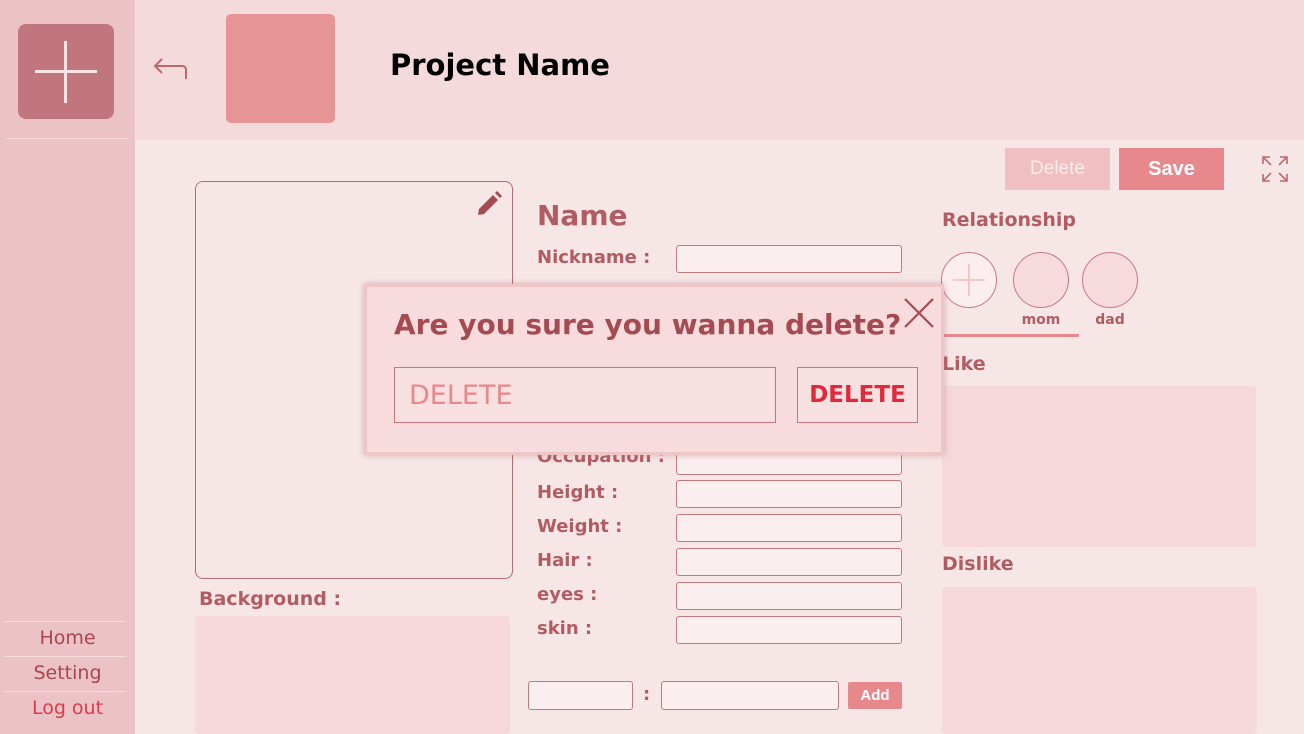  I want to click on relationship-name: mom, so click(1041, 320).